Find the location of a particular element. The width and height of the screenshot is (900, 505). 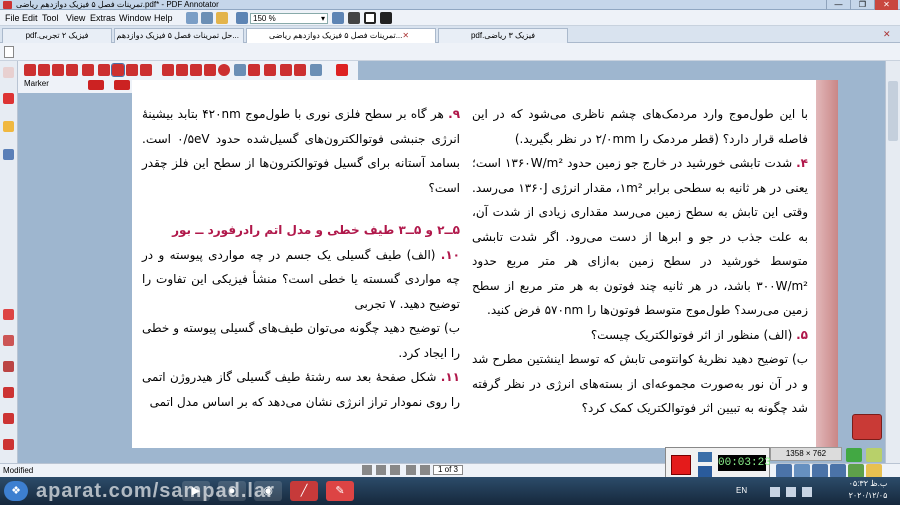

link-tool-icon is located at coordinates (240, 70).